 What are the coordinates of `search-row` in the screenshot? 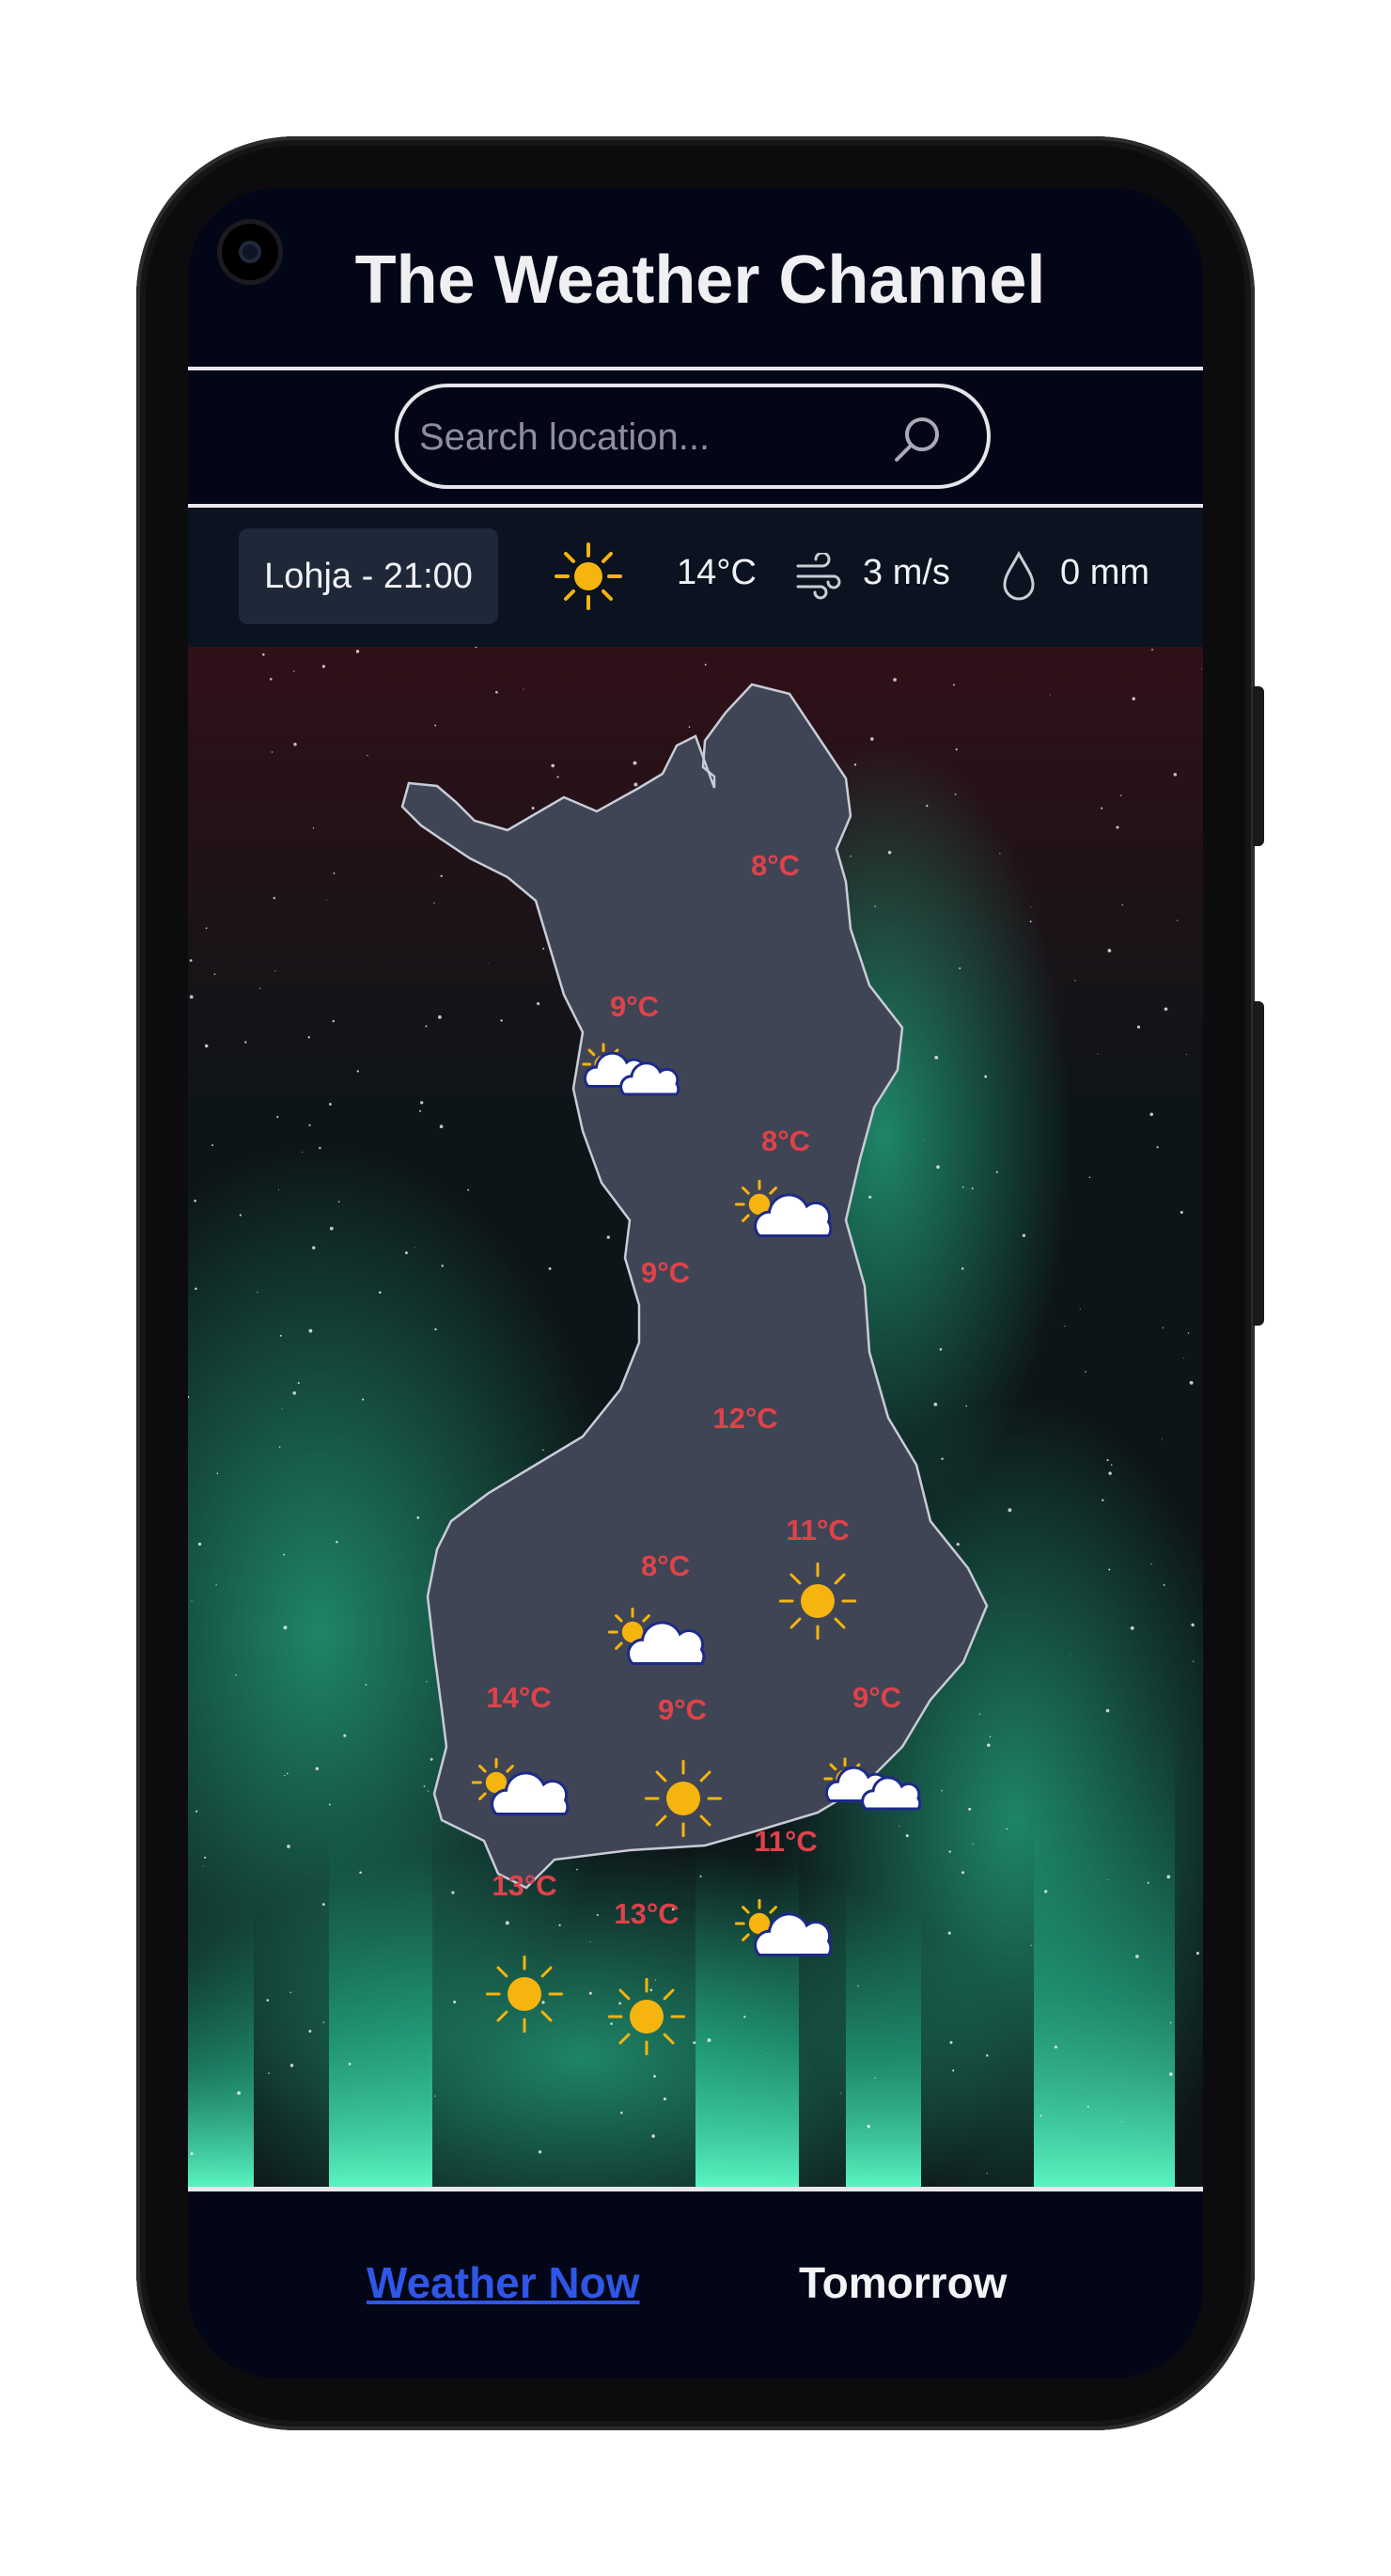 It's located at (696, 437).